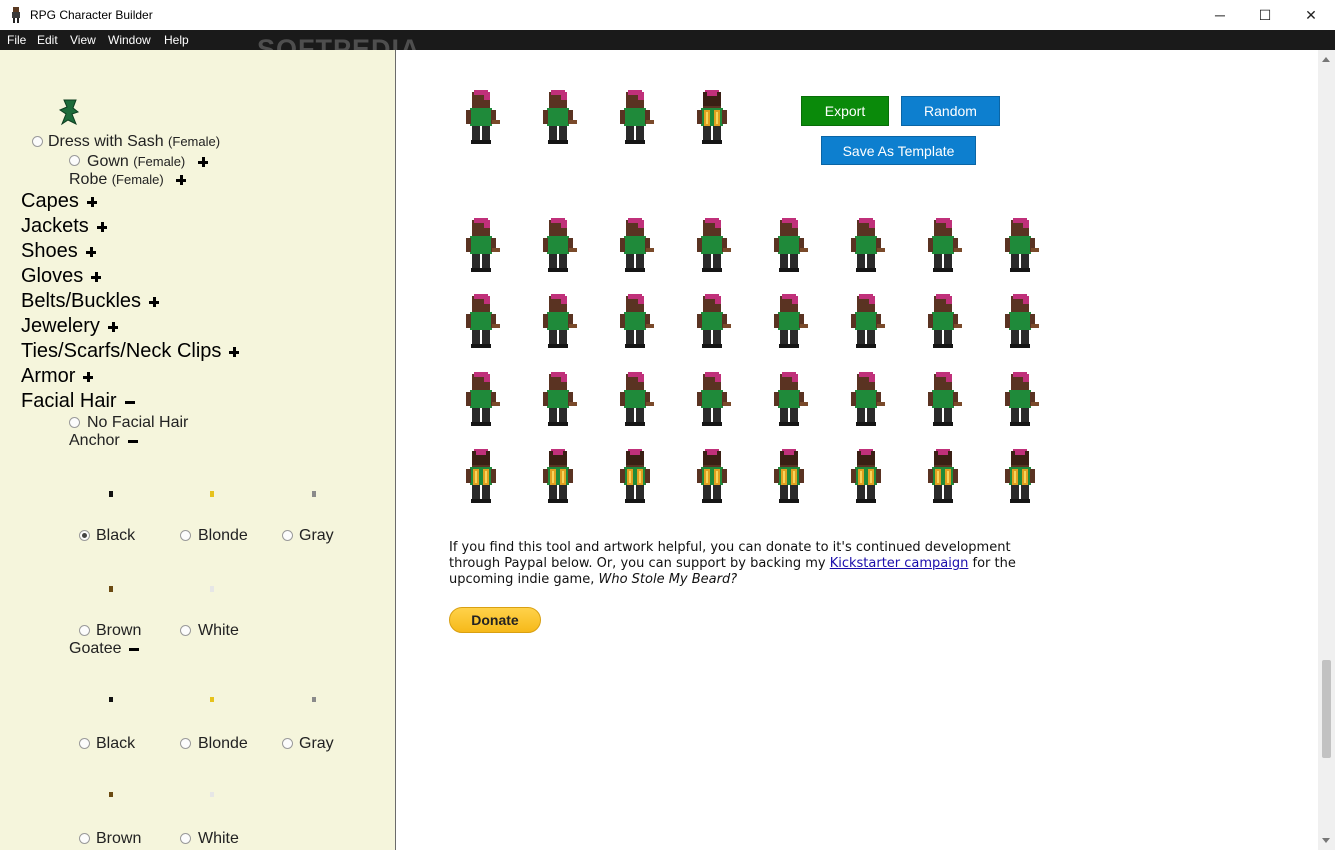 The image size is (1335, 850). I want to click on category-label: Shoes, so click(49, 251).